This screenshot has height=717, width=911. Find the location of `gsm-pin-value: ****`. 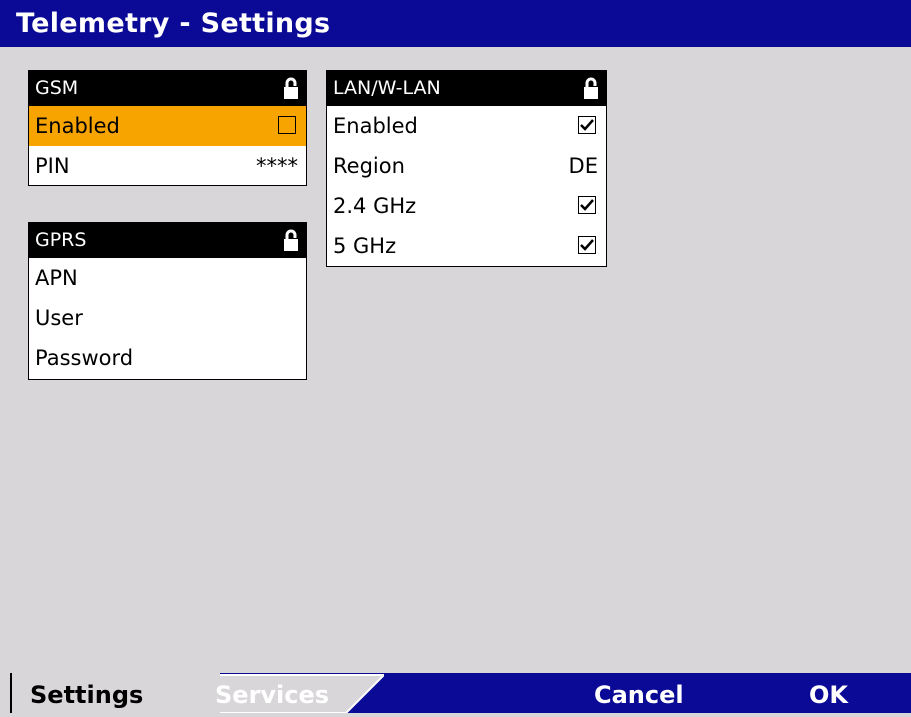

gsm-pin-value: **** is located at coordinates (277, 166).